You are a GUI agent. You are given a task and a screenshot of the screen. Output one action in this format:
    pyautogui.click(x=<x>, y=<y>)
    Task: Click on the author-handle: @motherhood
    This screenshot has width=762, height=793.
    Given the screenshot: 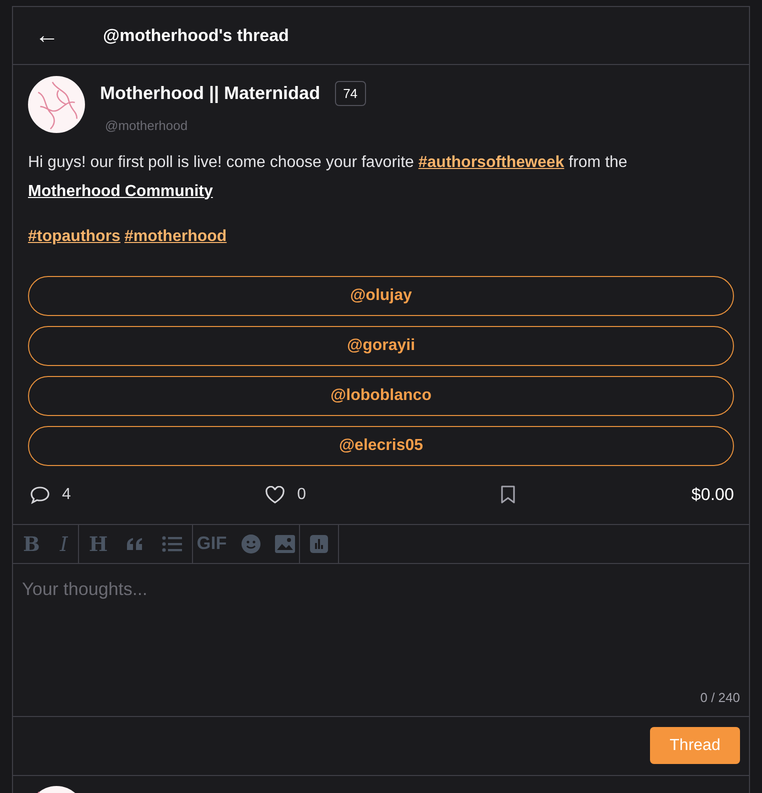 What is the action you would take?
    pyautogui.click(x=147, y=126)
    